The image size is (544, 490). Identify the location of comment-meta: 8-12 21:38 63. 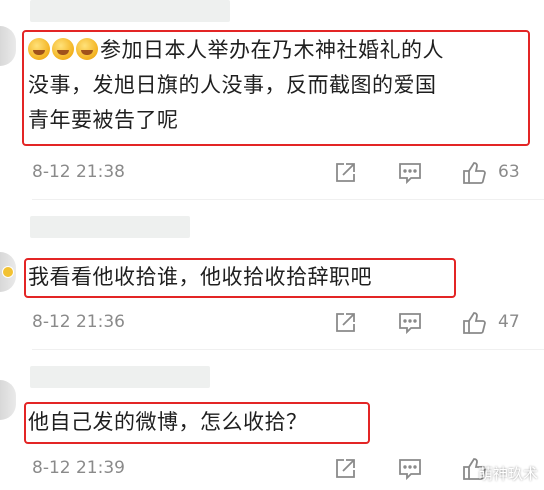
(272, 173).